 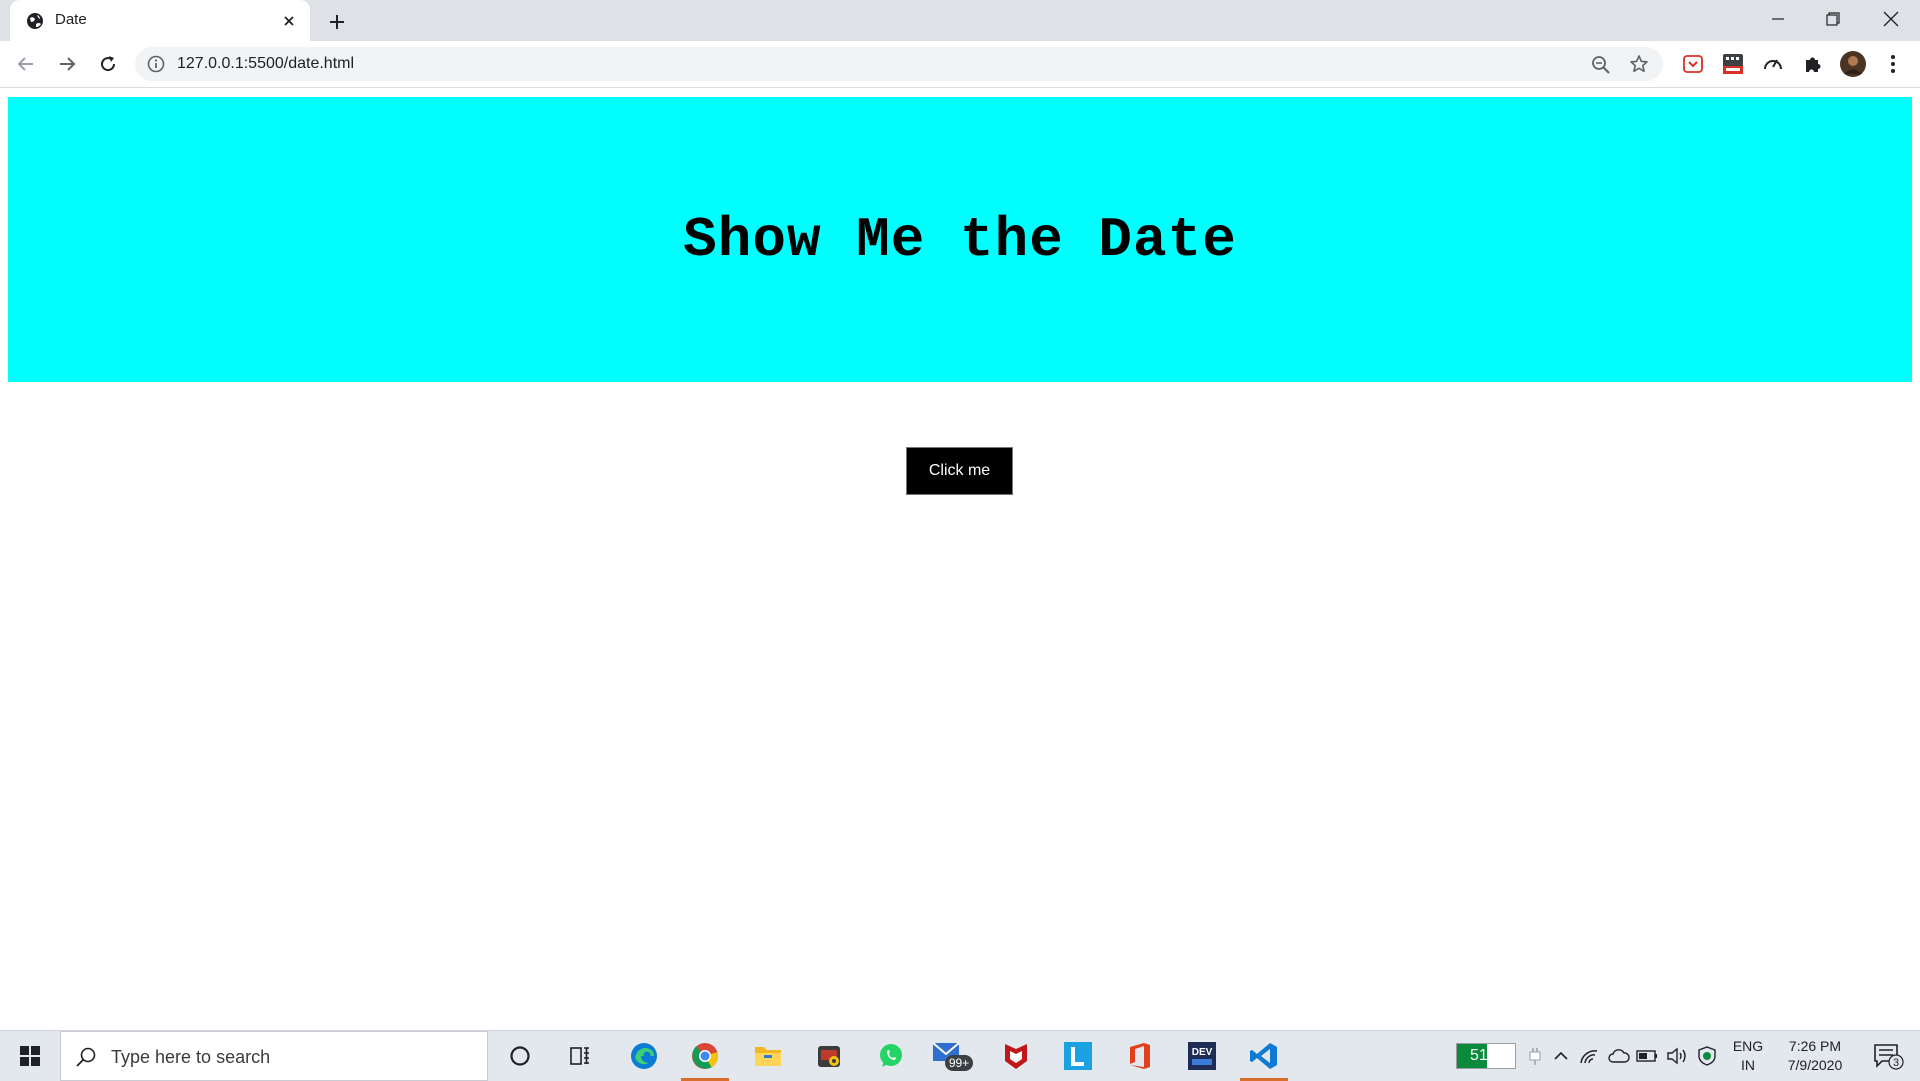 I want to click on minimize-icon, so click(x=1778, y=19).